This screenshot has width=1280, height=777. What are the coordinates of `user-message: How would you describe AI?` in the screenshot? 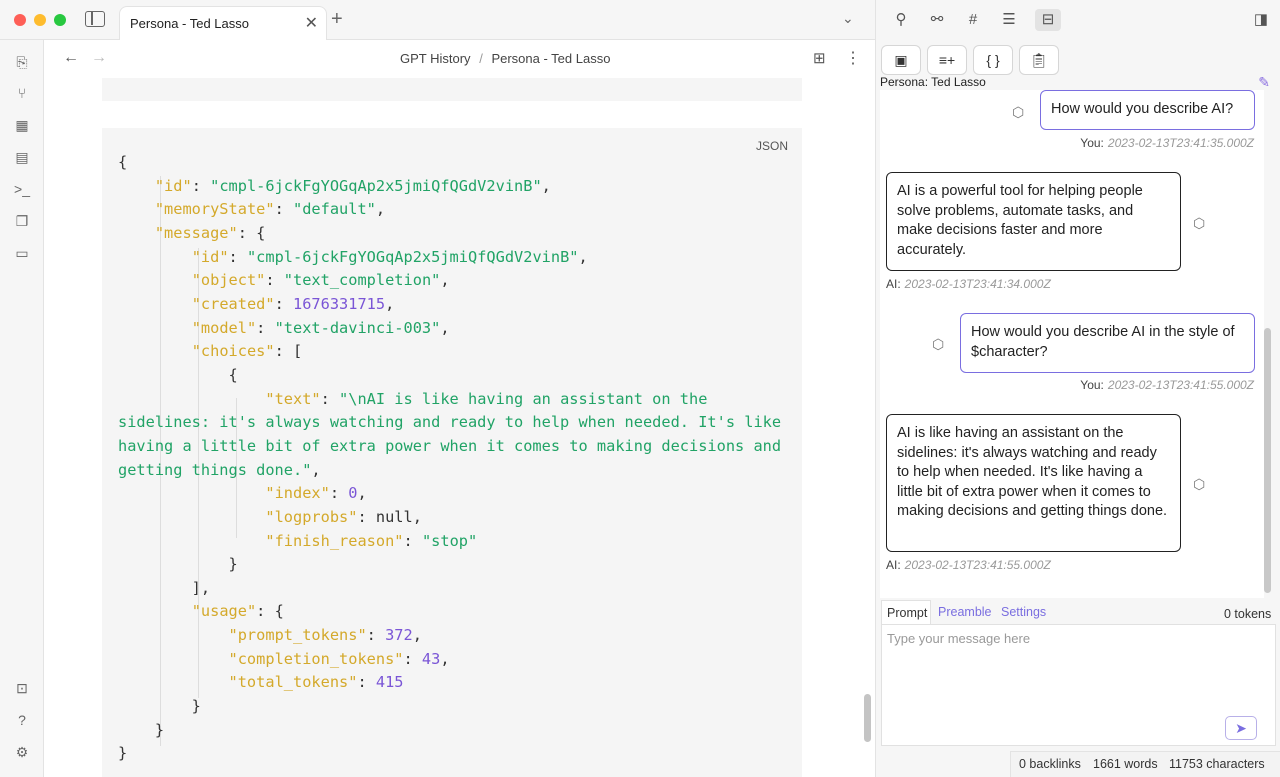 It's located at (1147, 110).